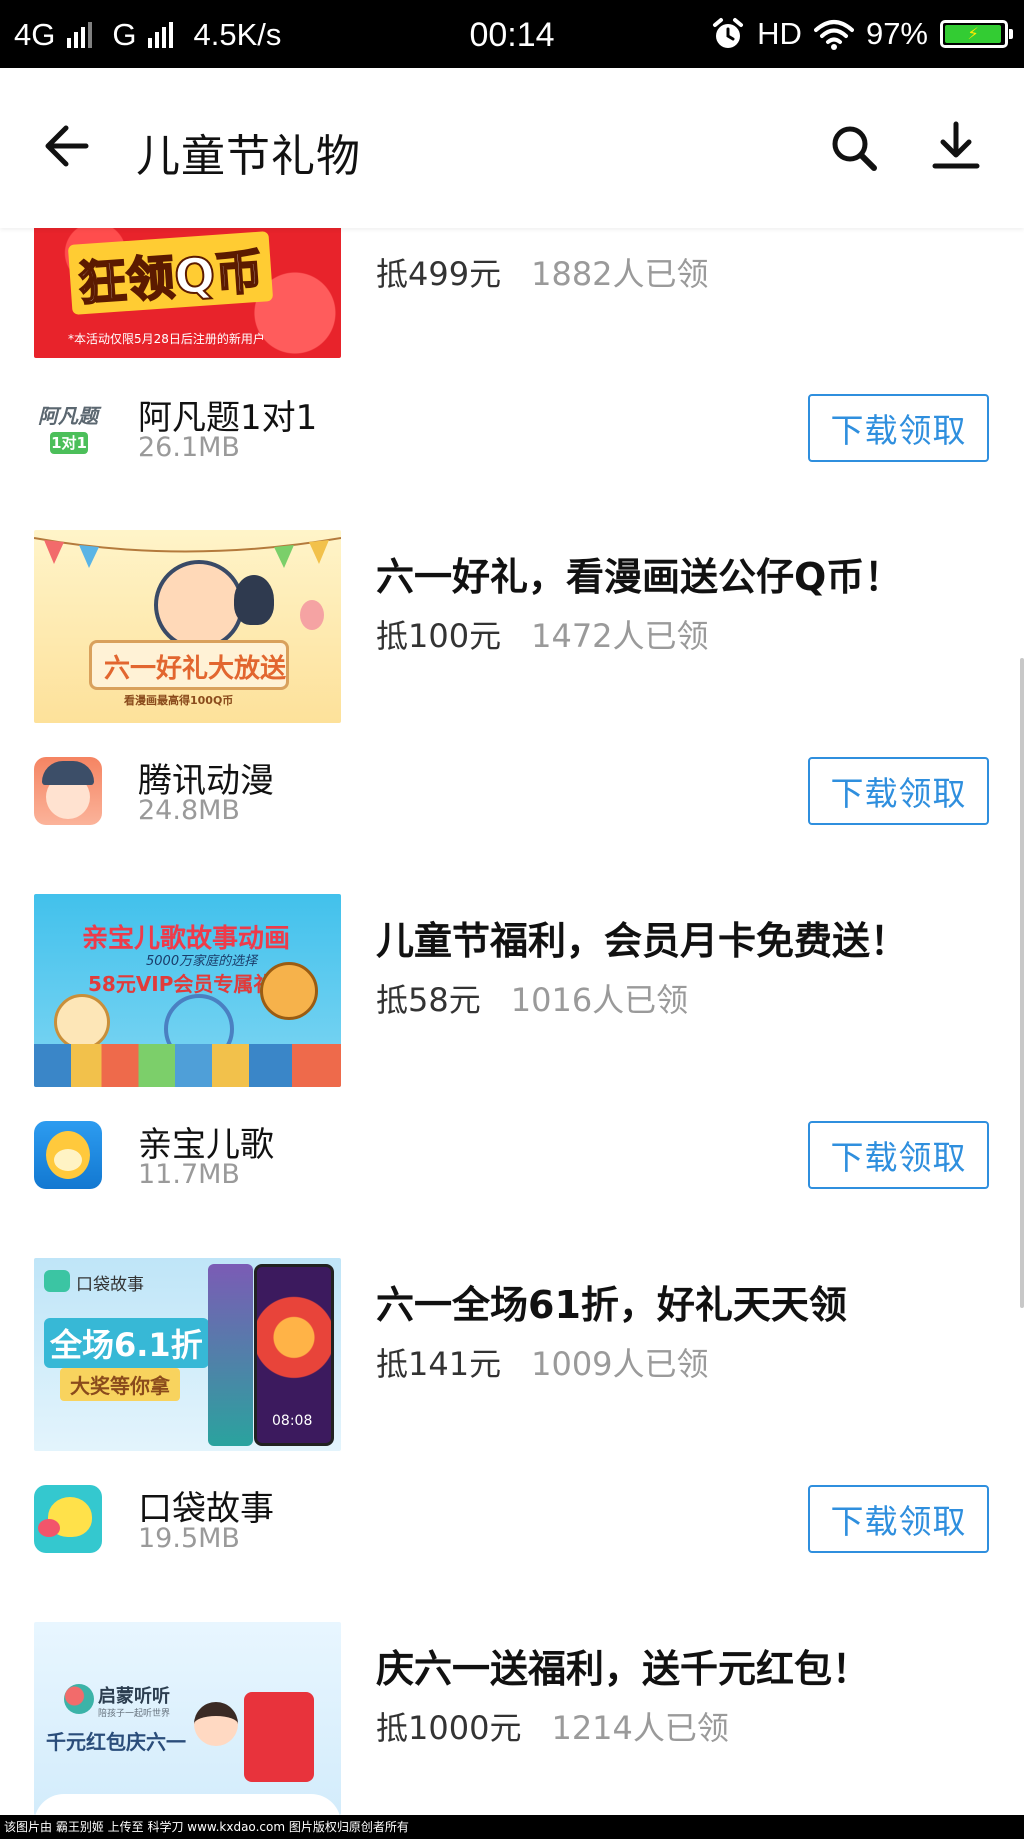 The image size is (1024, 1839). Describe the element at coordinates (833, 35) in the screenshot. I see `wifi-icon` at that location.